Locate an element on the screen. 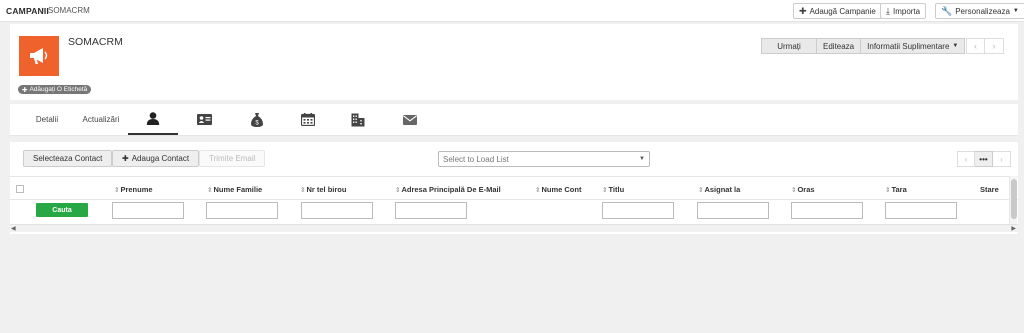 The height and width of the screenshot is (333, 1024). filter-office-phone-input is located at coordinates (337, 210).